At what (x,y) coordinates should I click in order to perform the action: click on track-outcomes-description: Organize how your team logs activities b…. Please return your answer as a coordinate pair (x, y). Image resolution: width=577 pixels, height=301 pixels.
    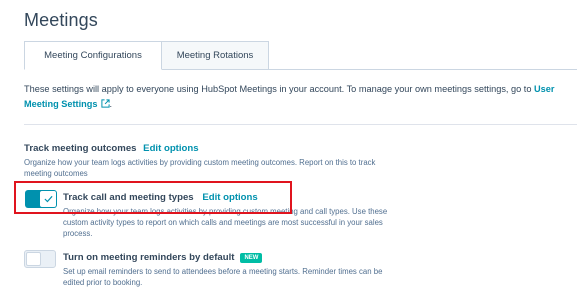
    Looking at the image, I should click on (200, 168).